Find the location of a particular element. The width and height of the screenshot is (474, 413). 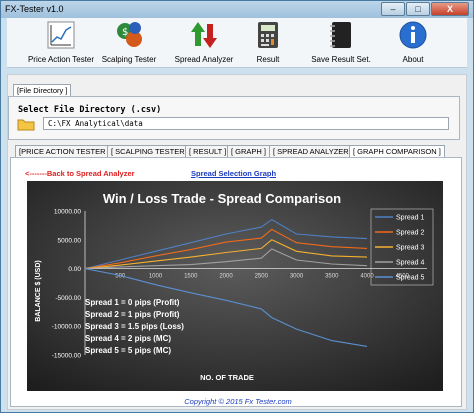

price-action-tester-button: Price Action Tester is located at coordinates (61, 43).